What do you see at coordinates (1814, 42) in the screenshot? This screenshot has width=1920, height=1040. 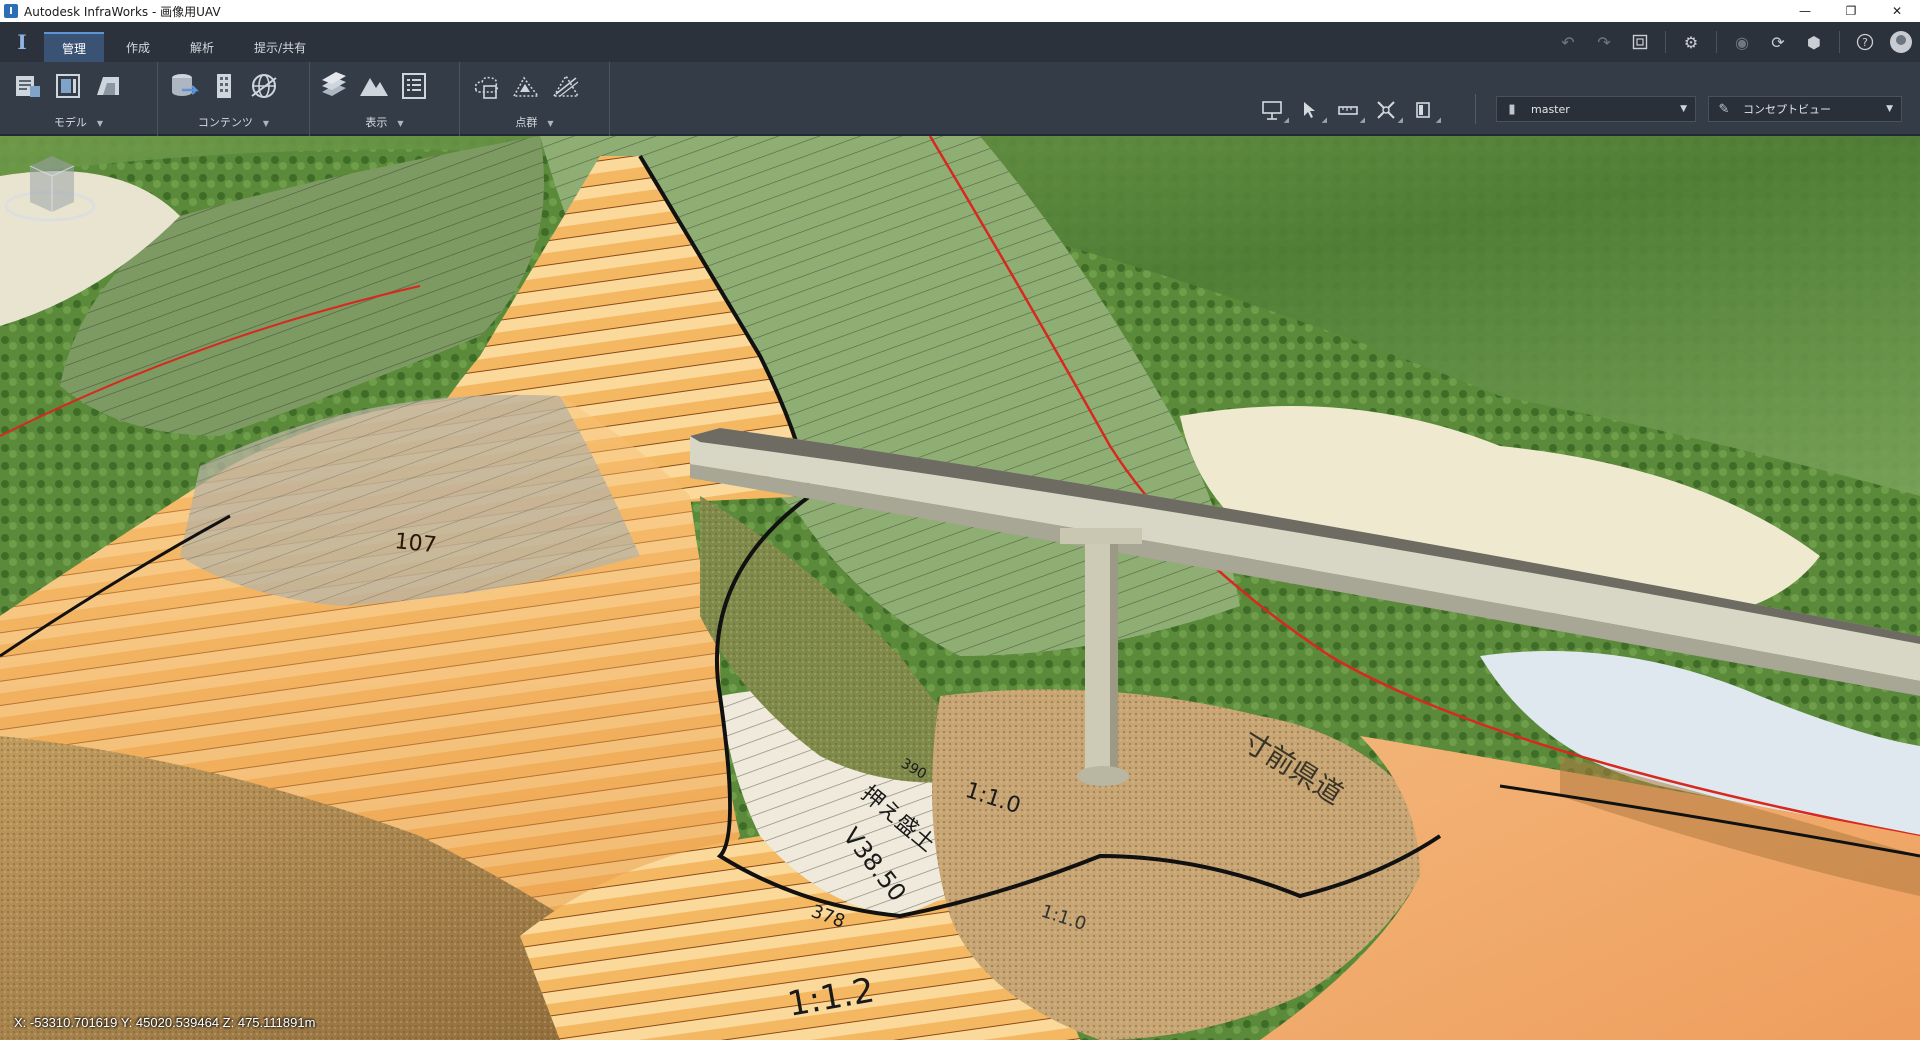 I see `cloud-3d-icon: ⬢` at bounding box center [1814, 42].